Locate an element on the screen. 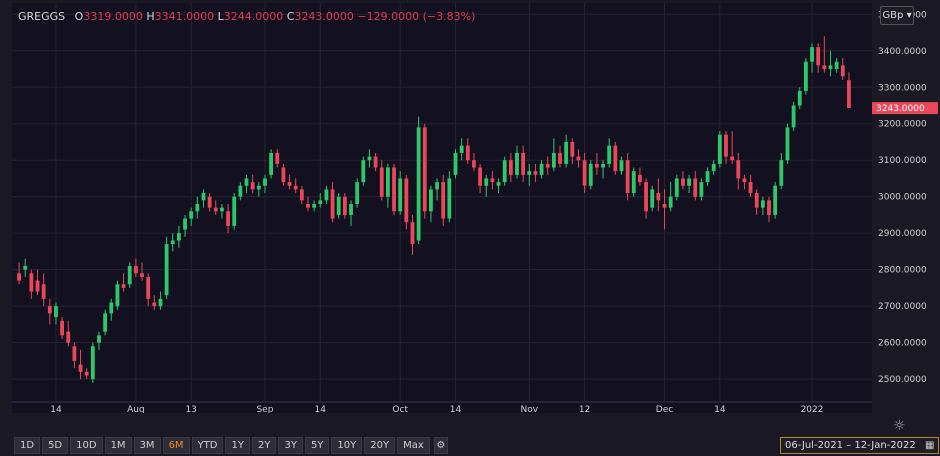 This screenshot has height=456, width=940. close-value: 3243.0000 is located at coordinates (324, 16).